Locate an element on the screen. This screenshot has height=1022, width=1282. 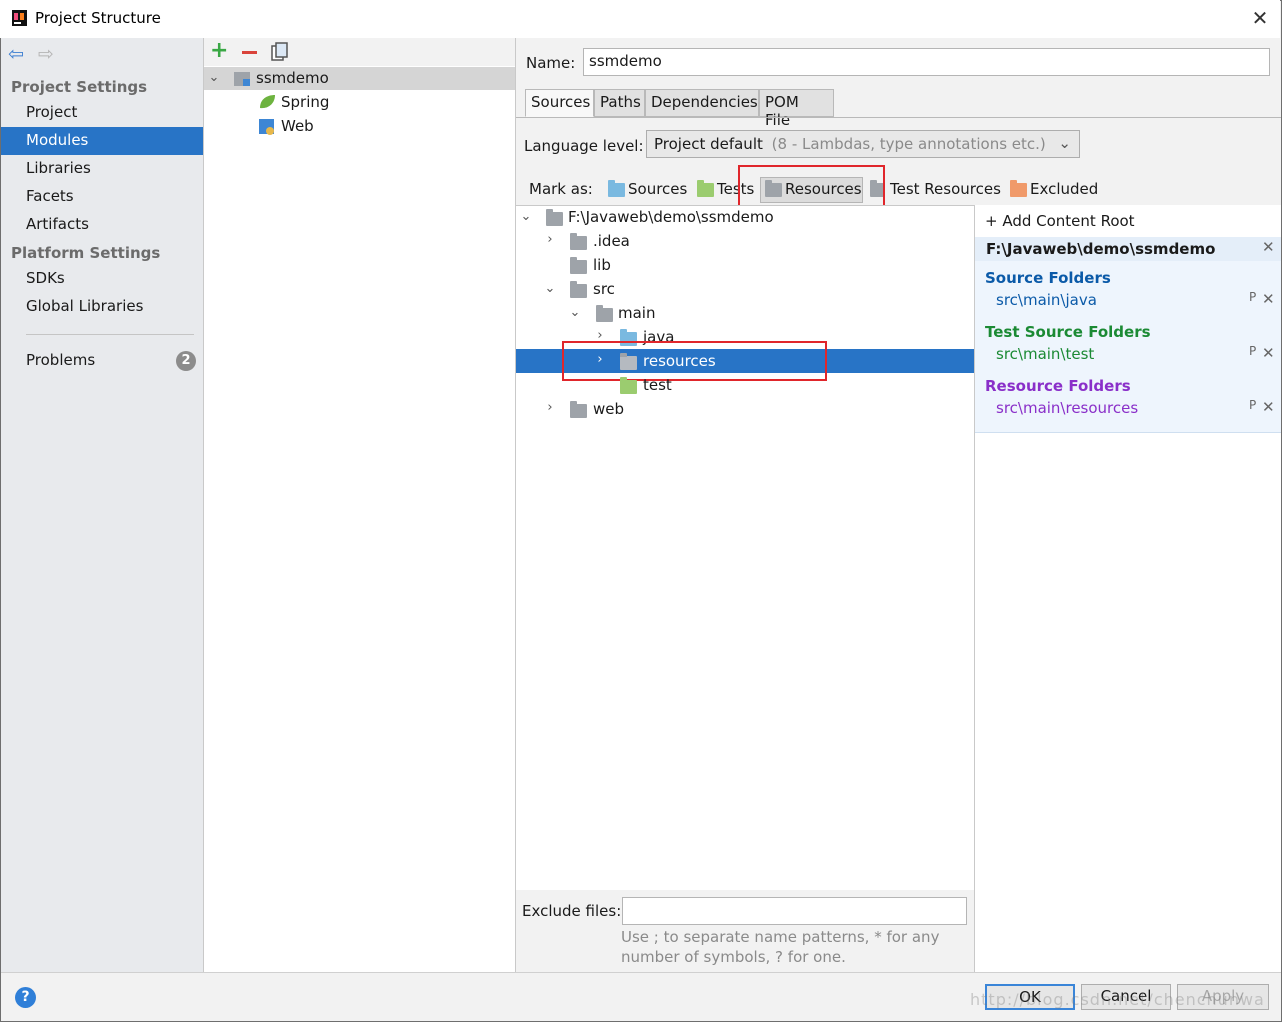
tree-root: F:\Javaweb\demo\ssmdemo is located at coordinates (671, 217).